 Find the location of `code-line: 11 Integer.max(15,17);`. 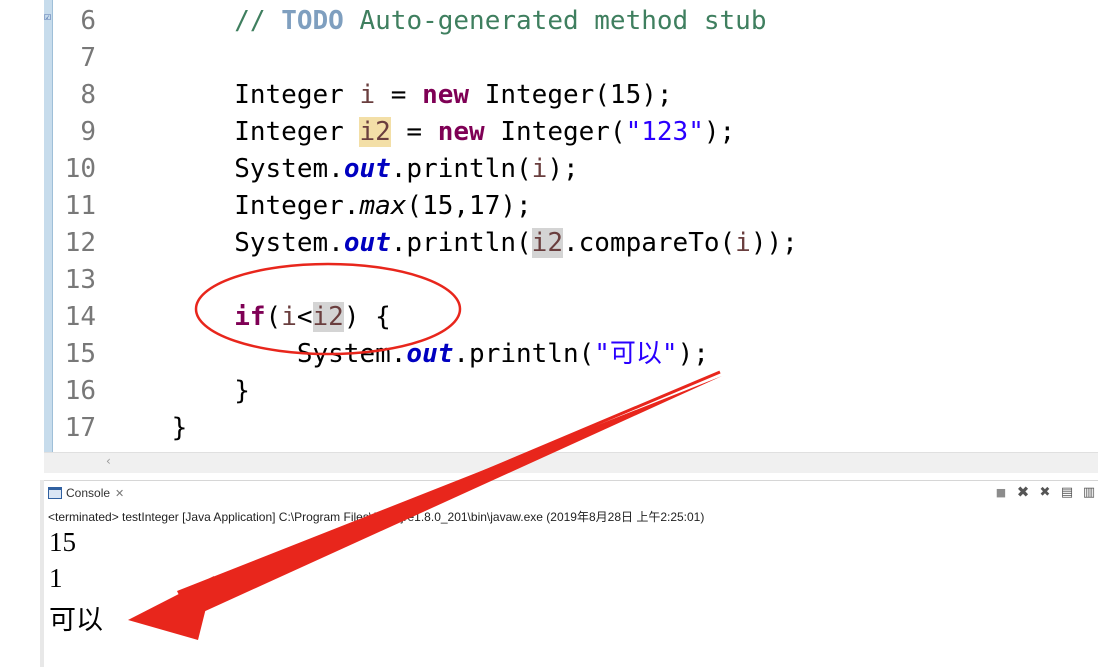

code-line: 11 Integer.max(15,17); is located at coordinates (549, 206).